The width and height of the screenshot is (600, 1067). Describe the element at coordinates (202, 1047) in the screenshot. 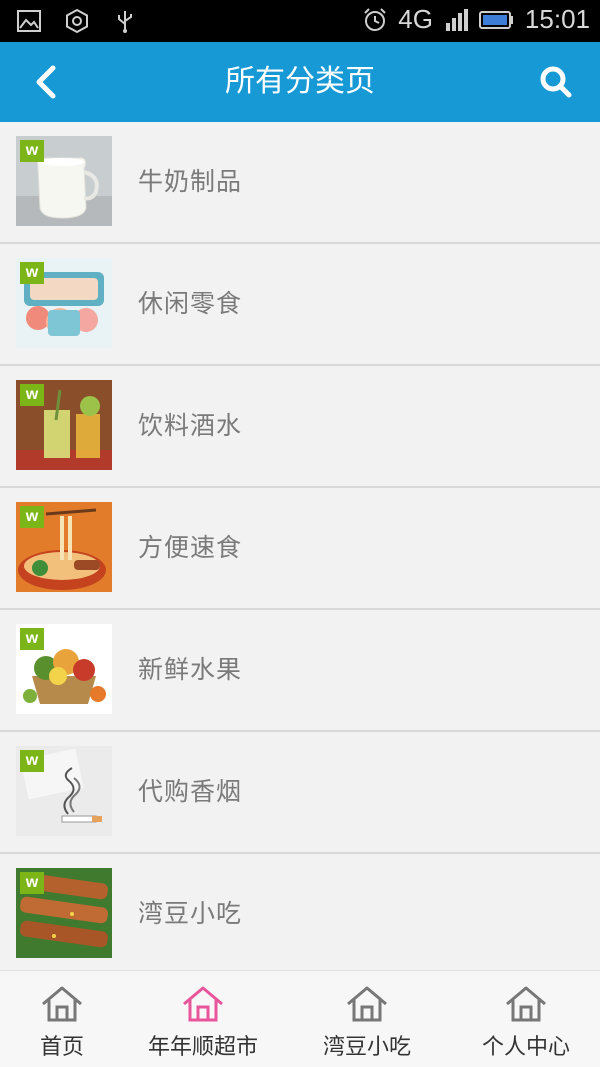

I see `nav-label: 年年顺超市` at that location.